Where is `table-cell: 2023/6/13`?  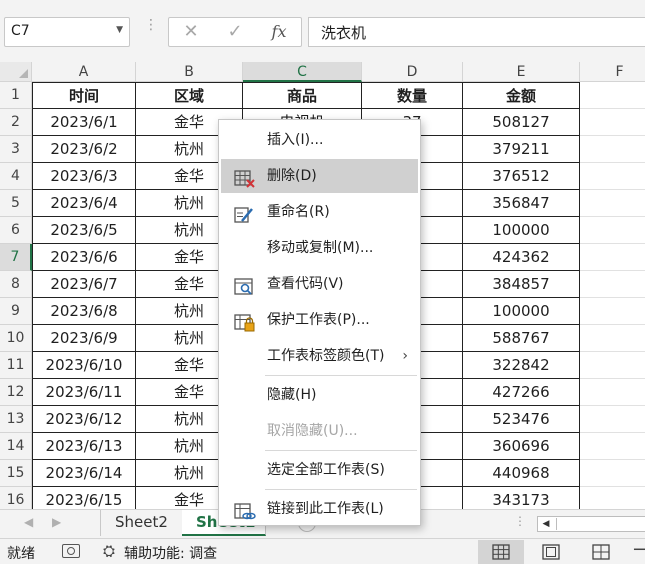
table-cell: 2023/6/13 is located at coordinates (84, 446).